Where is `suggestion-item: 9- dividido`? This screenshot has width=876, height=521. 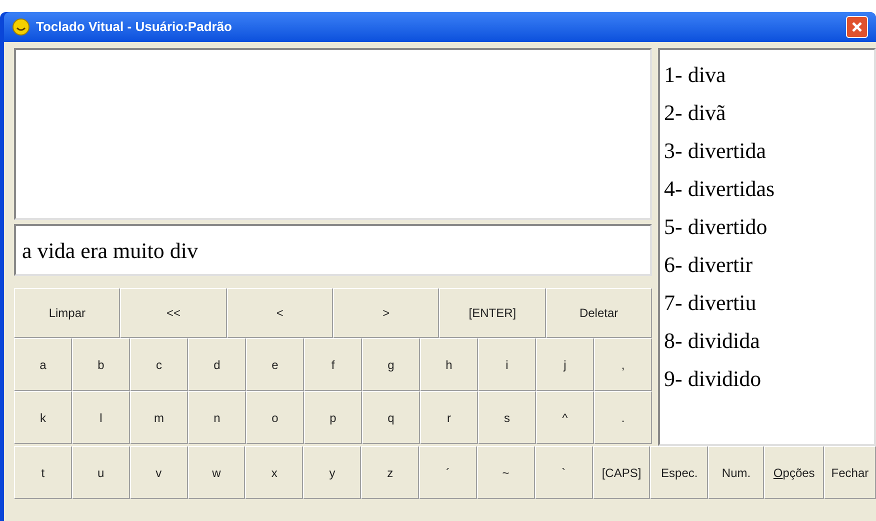
suggestion-item: 9- dividido is located at coordinates (713, 379).